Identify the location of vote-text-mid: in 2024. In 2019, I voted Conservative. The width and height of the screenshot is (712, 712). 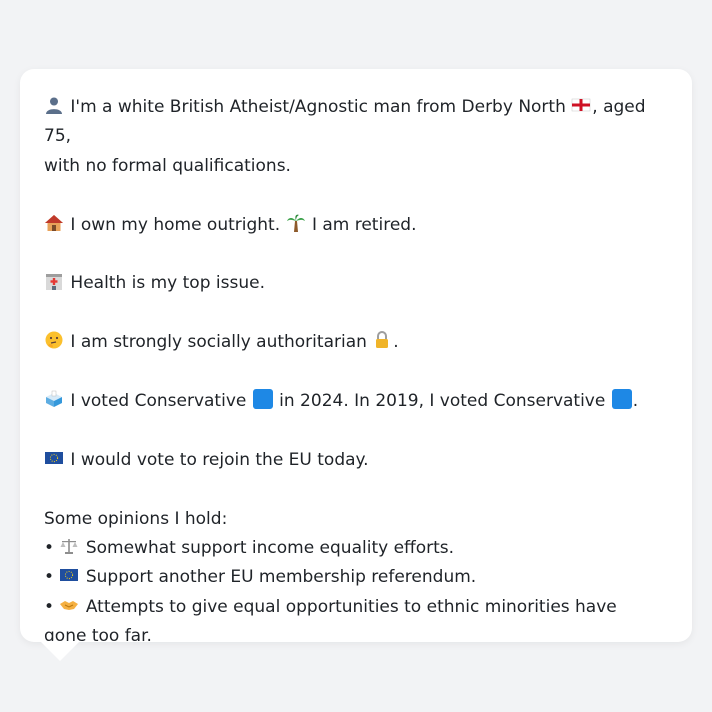
(442, 401).